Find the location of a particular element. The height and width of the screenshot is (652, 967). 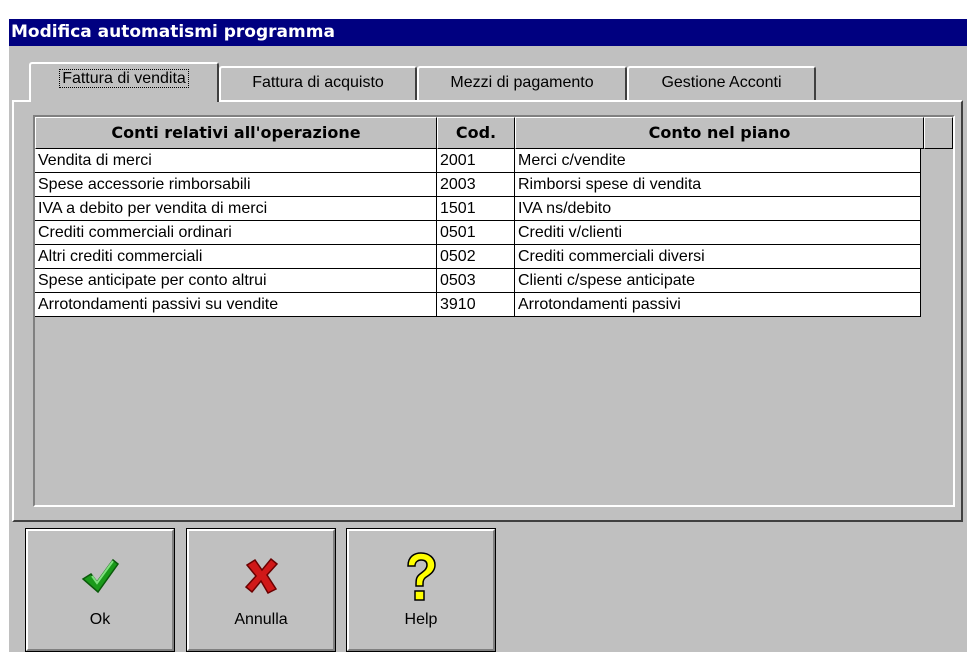

cell-codice: 0502 is located at coordinates (476, 257).